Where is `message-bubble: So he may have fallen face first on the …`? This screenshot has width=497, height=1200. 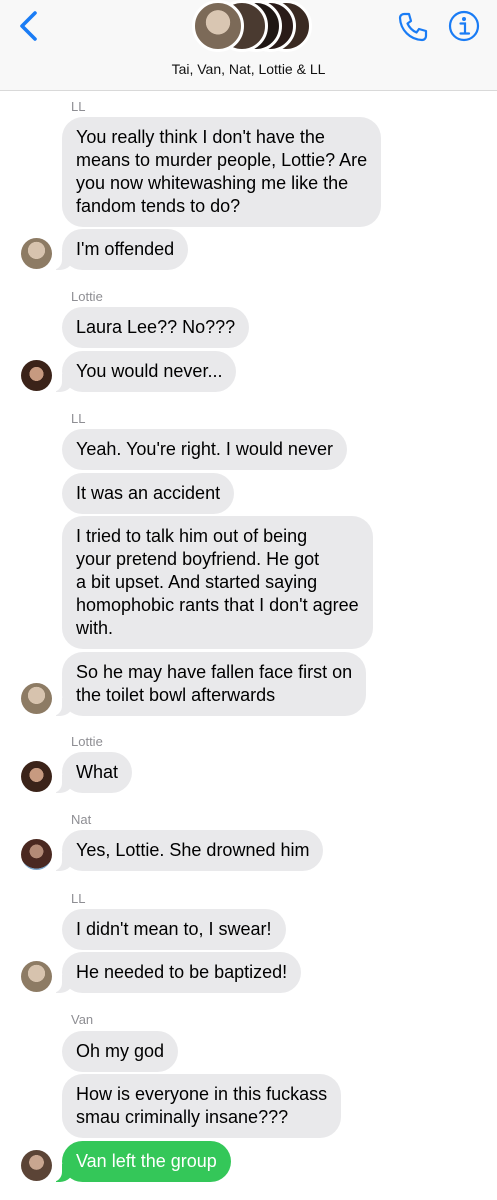
message-bubble: So he may have fallen face first on the … is located at coordinates (209, 684).